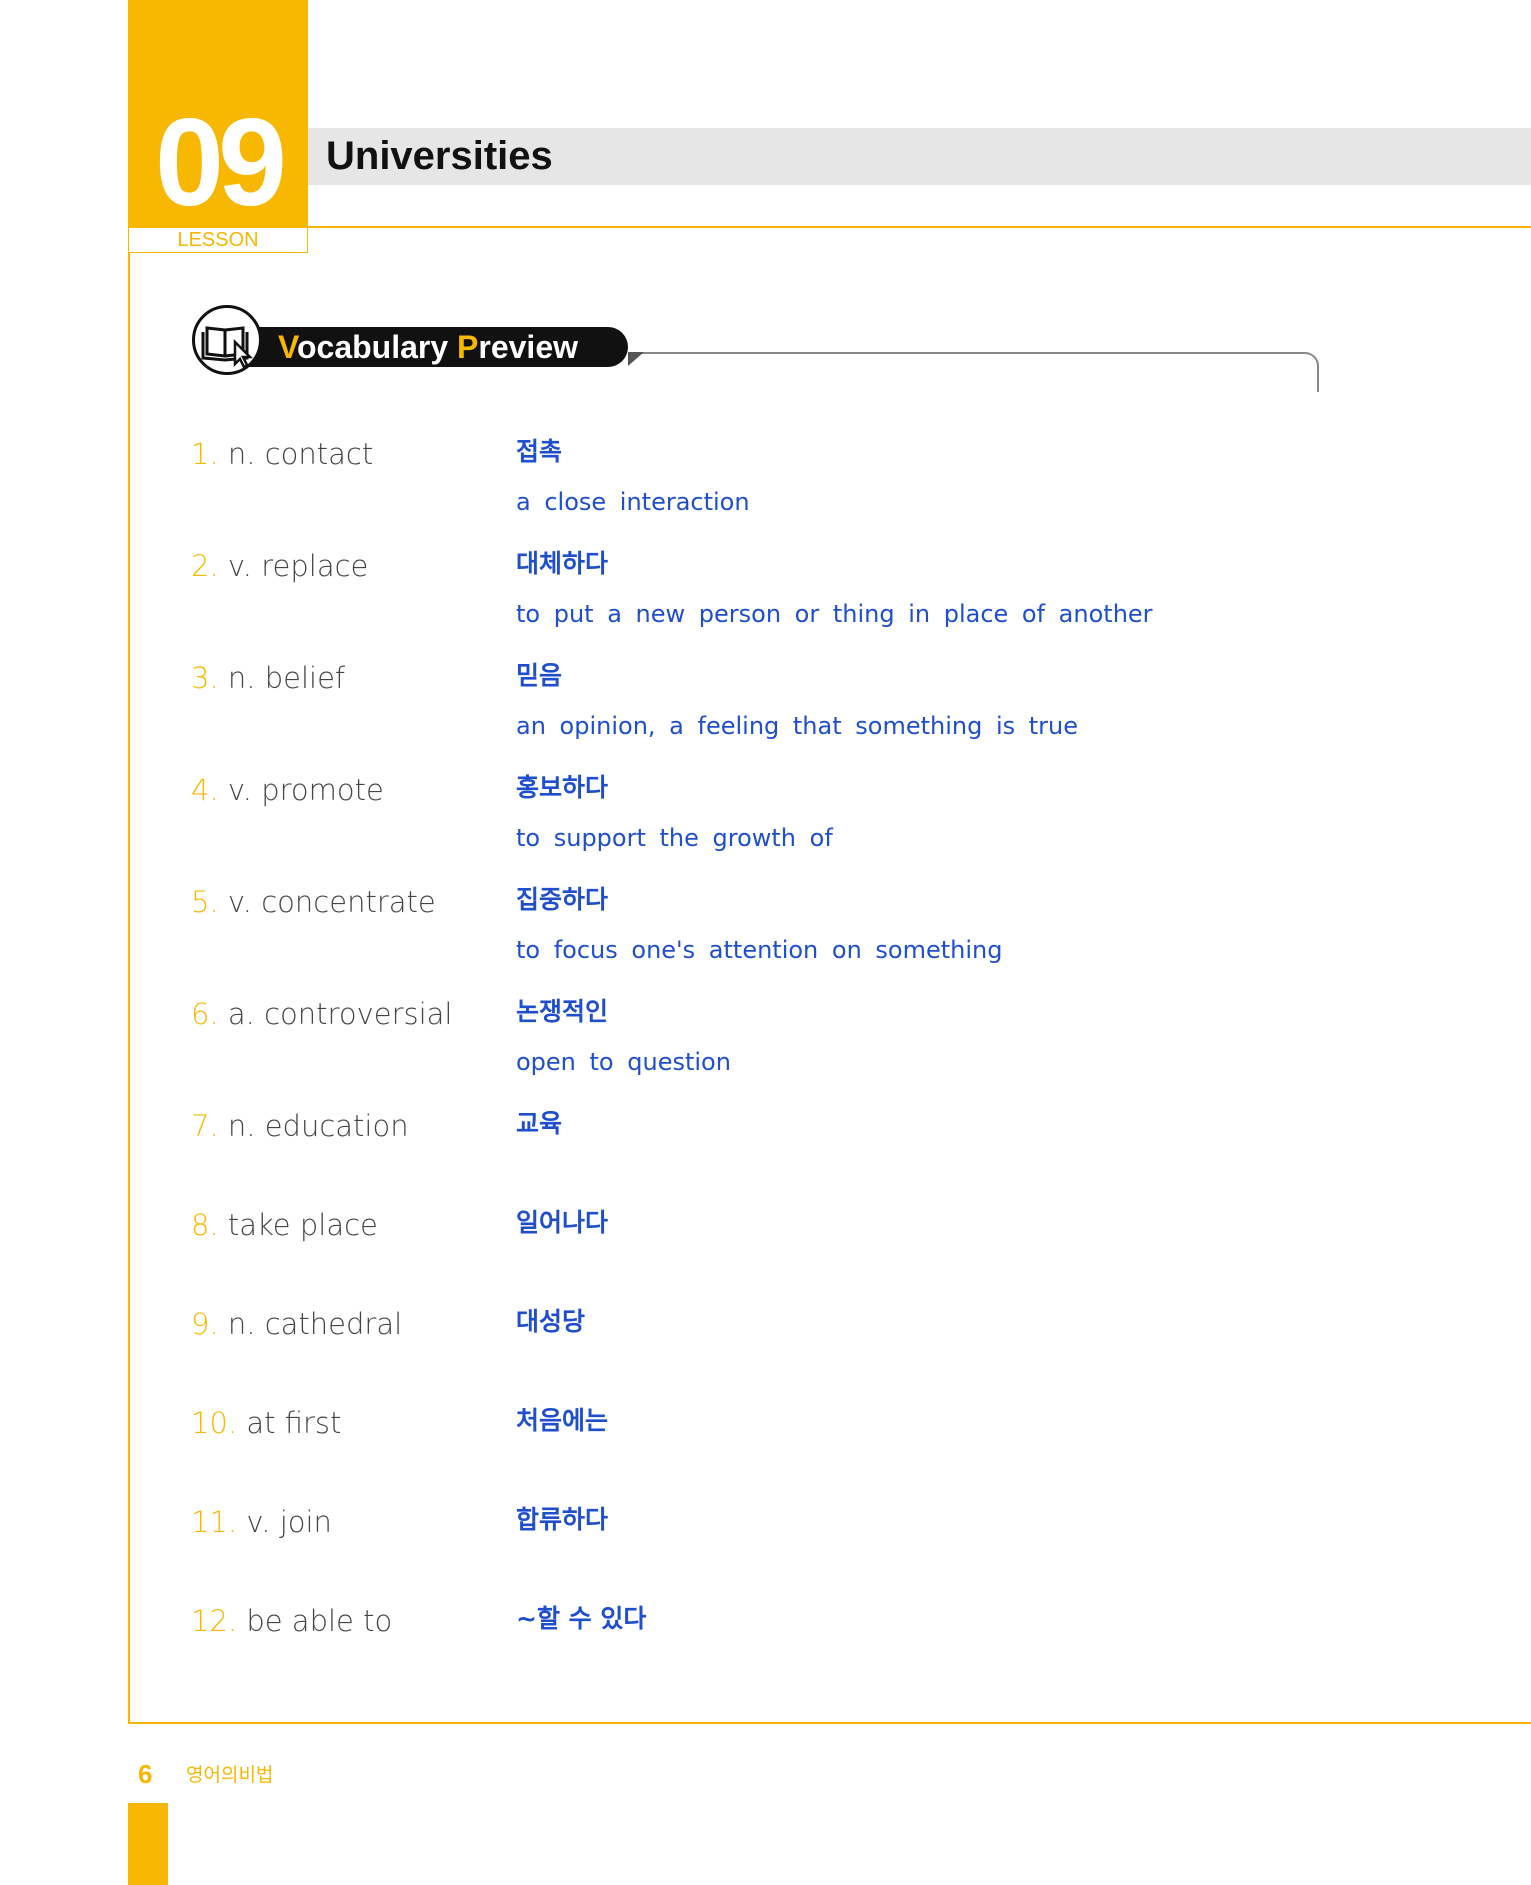 This screenshot has height=1885, width=1531. Describe the element at coordinates (581, 1618) in the screenshot. I see `vocab-korean: ~할 수 있다` at that location.